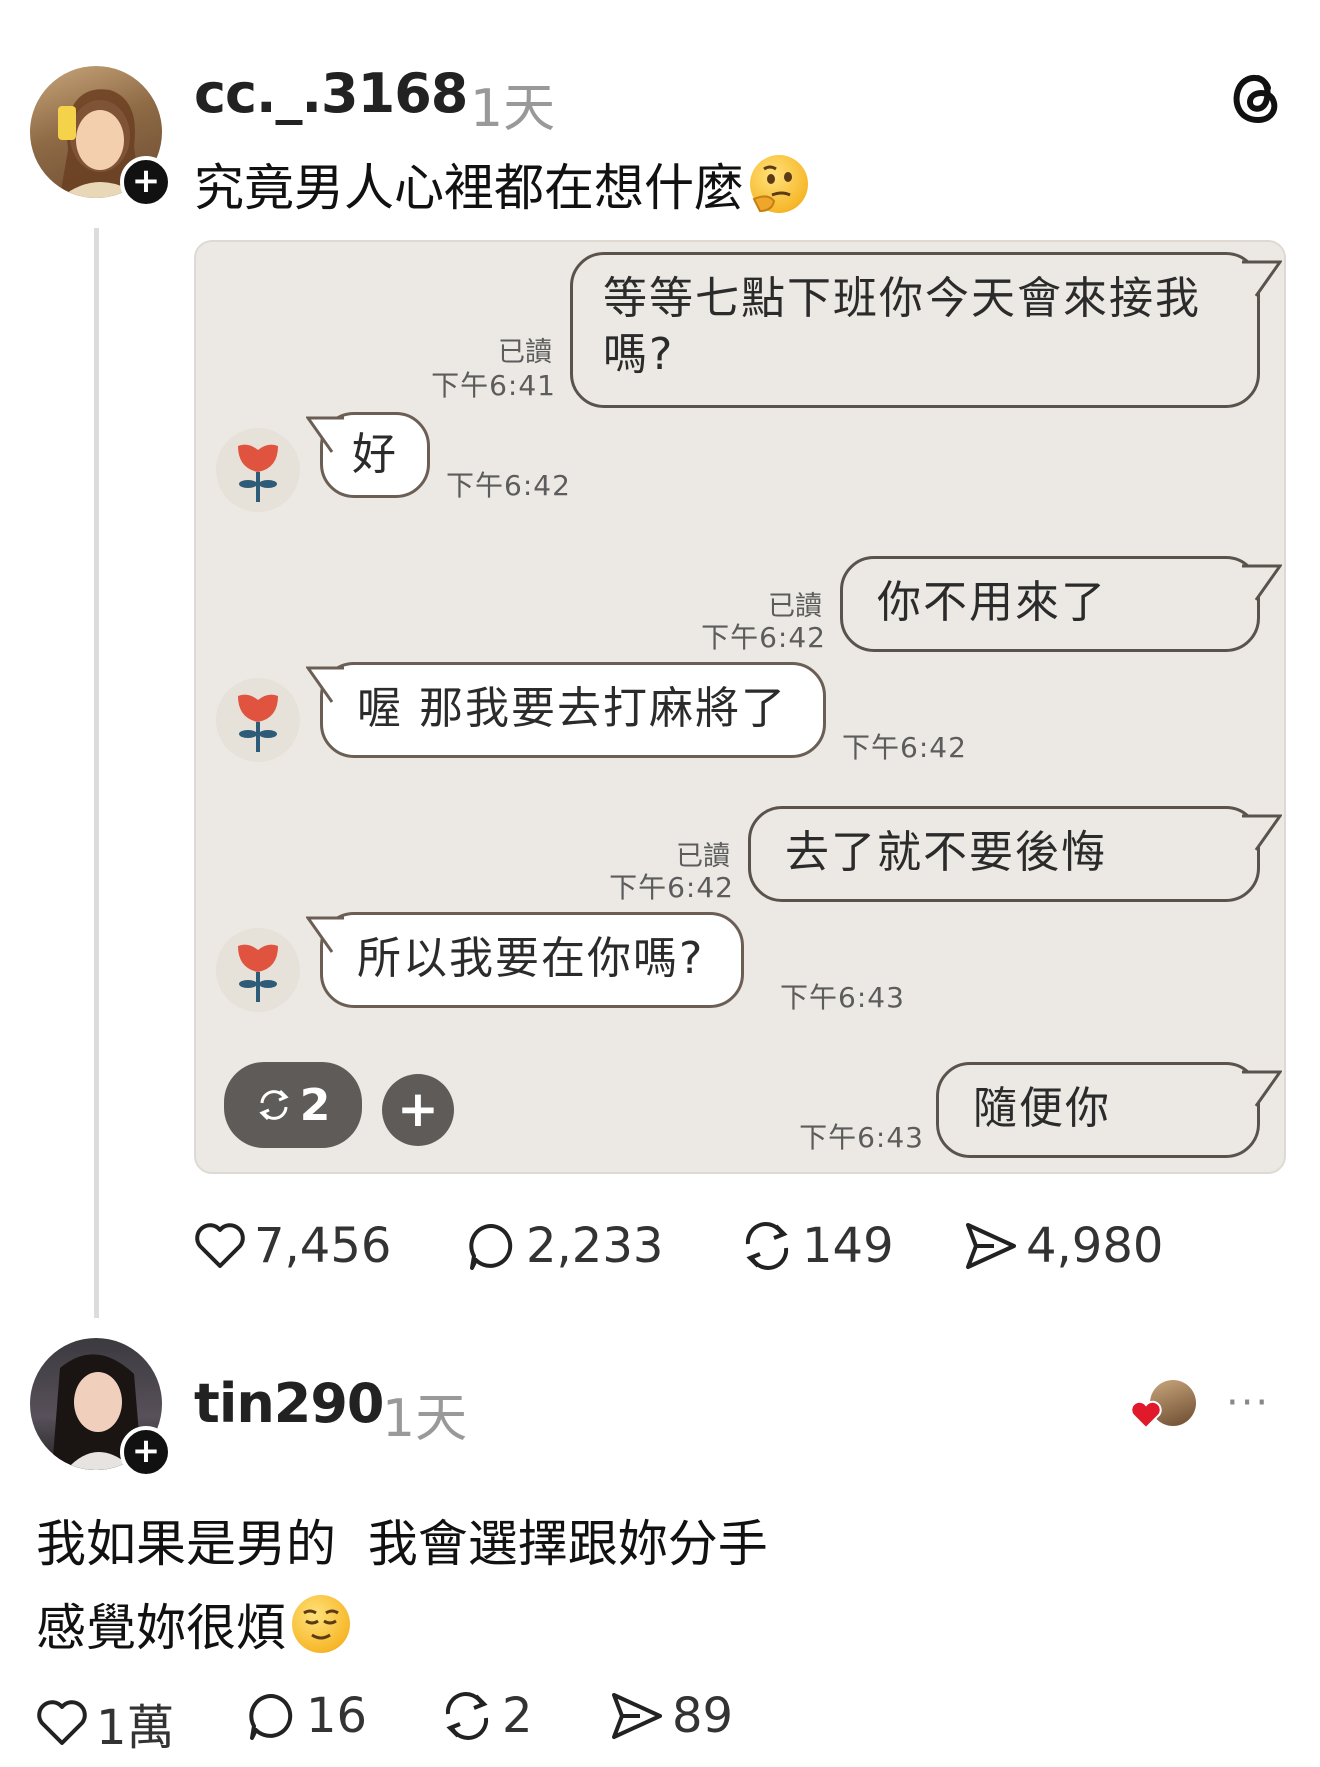  I want to click on reply-comment-stat: 16, so click(306, 1716).